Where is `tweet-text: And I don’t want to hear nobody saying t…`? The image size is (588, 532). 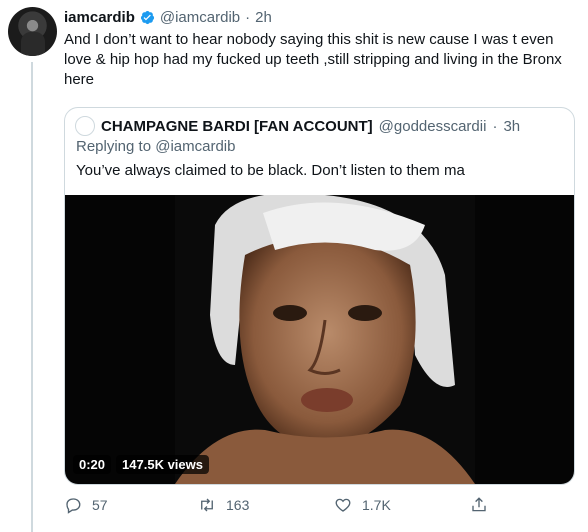 tweet-text: And I don’t want to hear nobody saying t… is located at coordinates (313, 59).